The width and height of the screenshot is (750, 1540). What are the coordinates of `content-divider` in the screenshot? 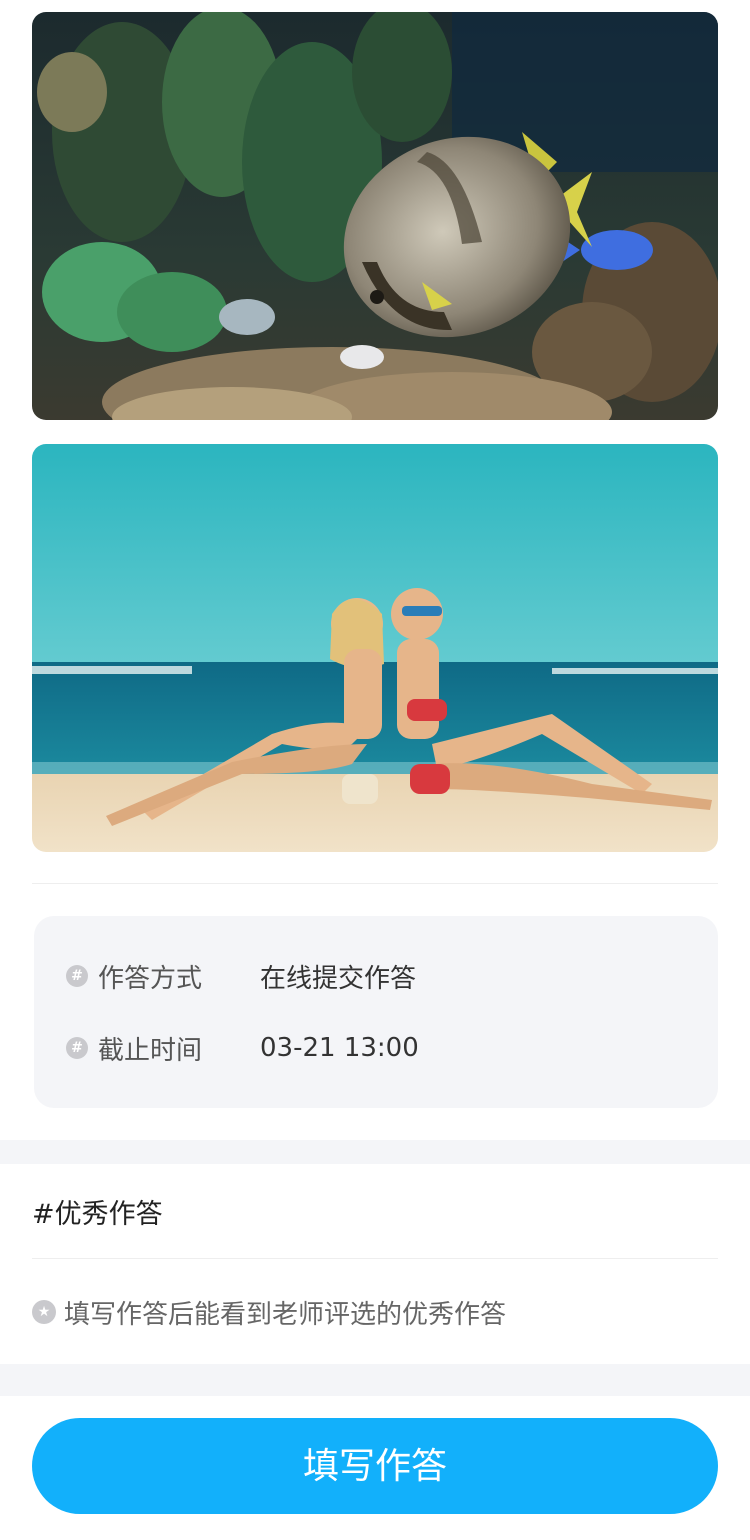 It's located at (375, 883).